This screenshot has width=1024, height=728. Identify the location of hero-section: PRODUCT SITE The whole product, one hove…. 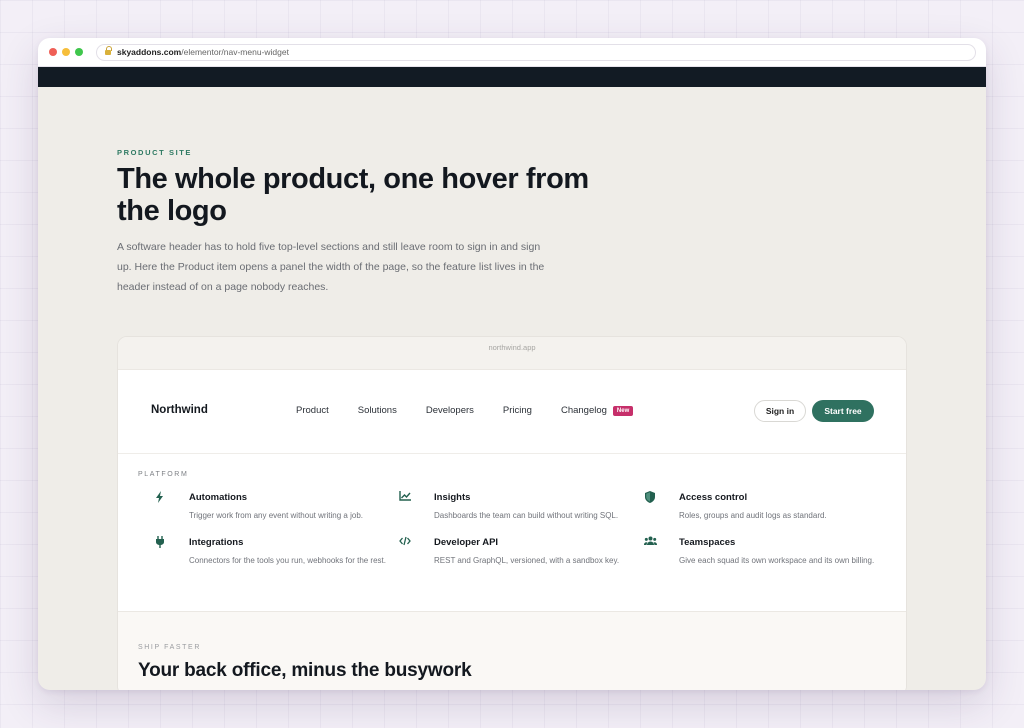
(377, 222).